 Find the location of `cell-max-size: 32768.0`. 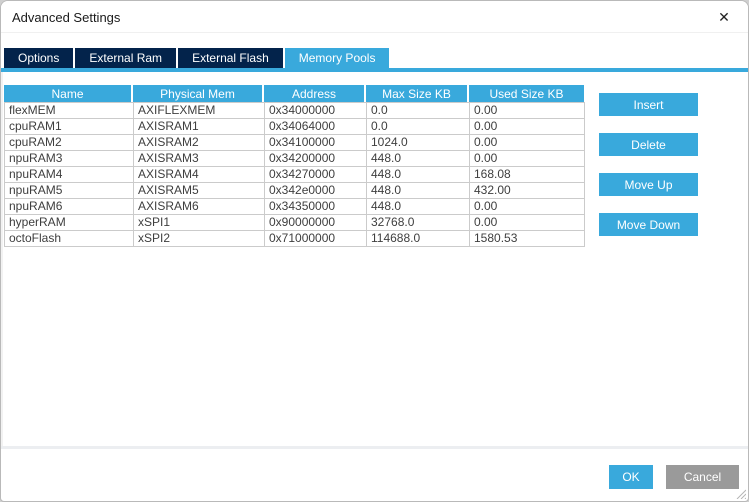

cell-max-size: 32768.0 is located at coordinates (418, 222).